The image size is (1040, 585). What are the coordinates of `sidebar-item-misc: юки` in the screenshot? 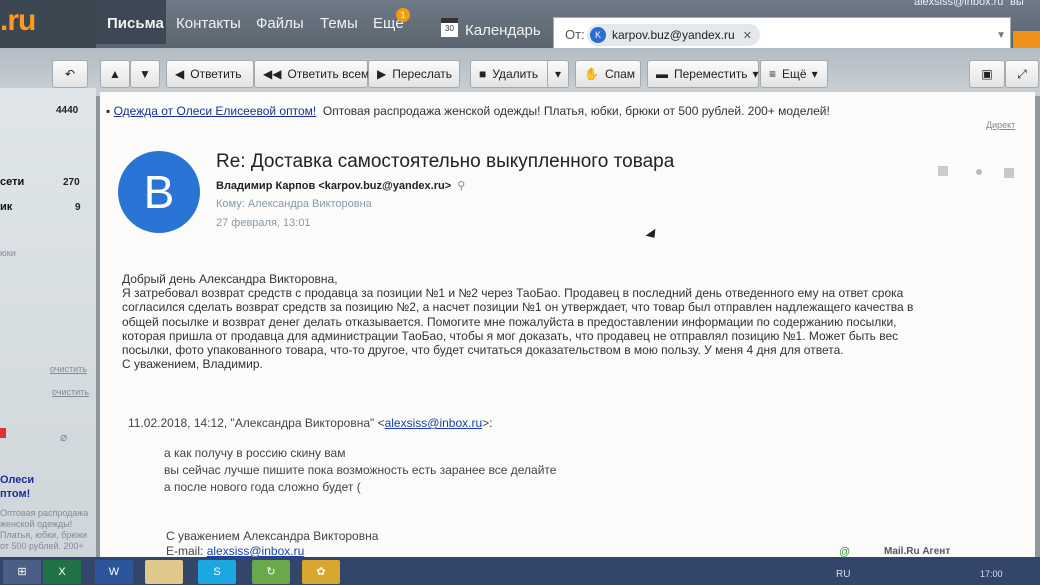 It's located at (8, 253).